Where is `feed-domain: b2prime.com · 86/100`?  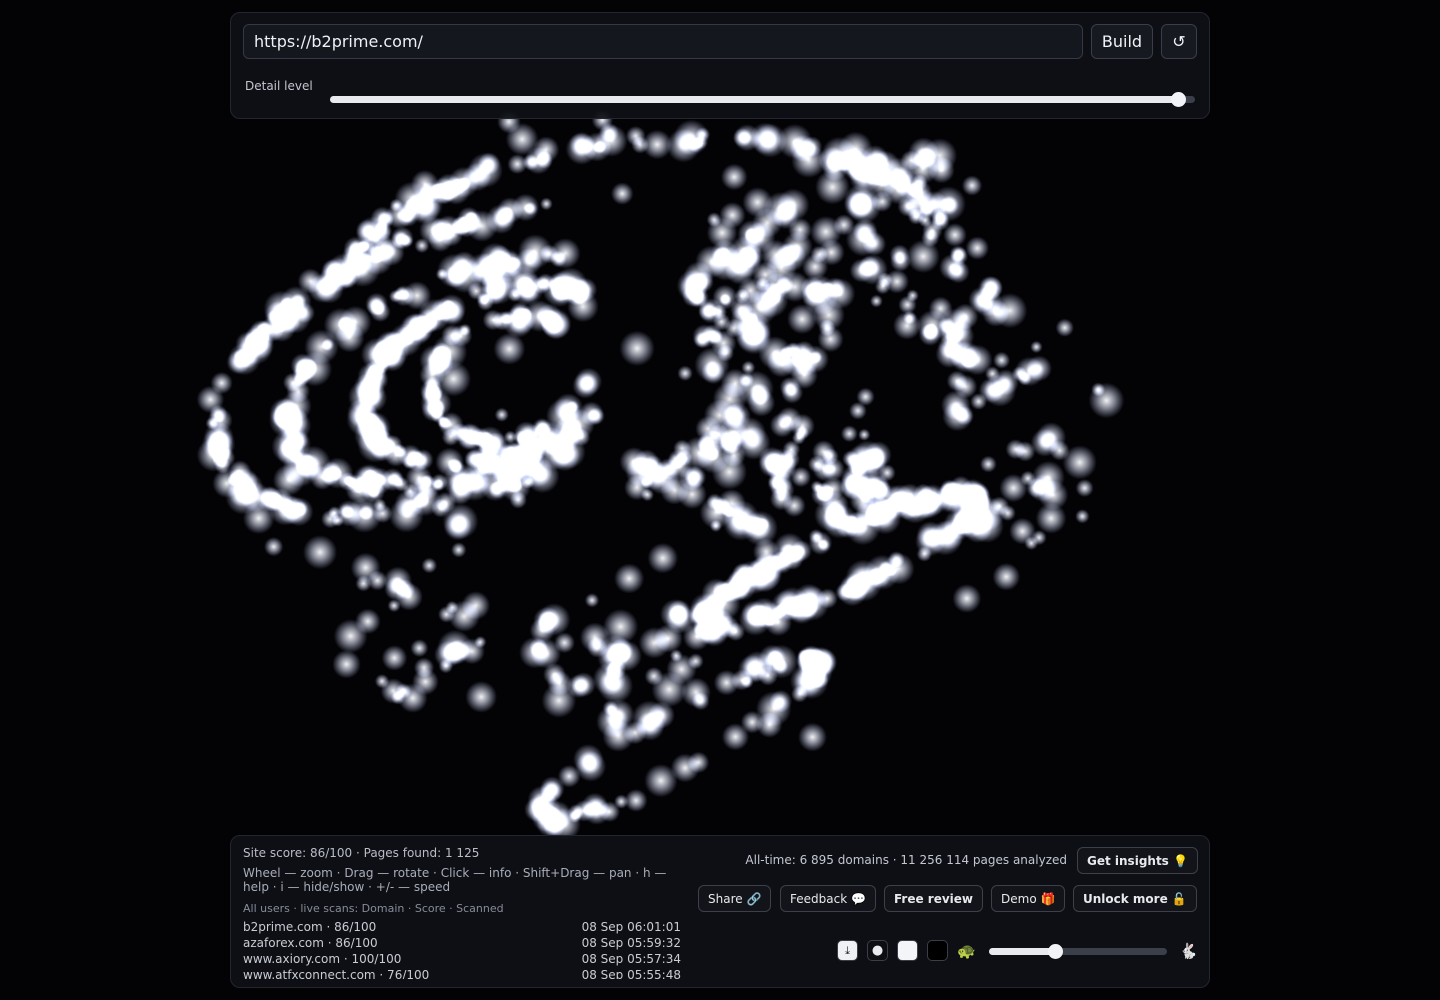 feed-domain: b2prime.com · 86/100 is located at coordinates (310, 927).